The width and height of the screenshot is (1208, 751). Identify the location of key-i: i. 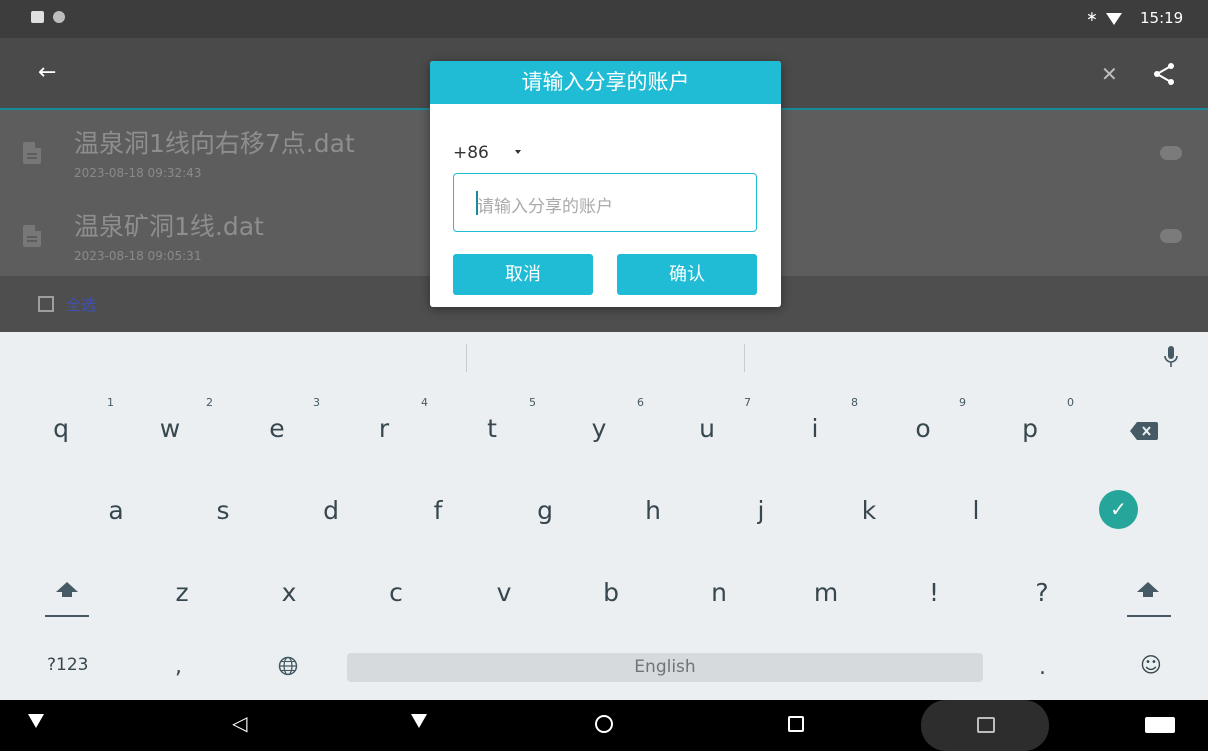
(815, 428).